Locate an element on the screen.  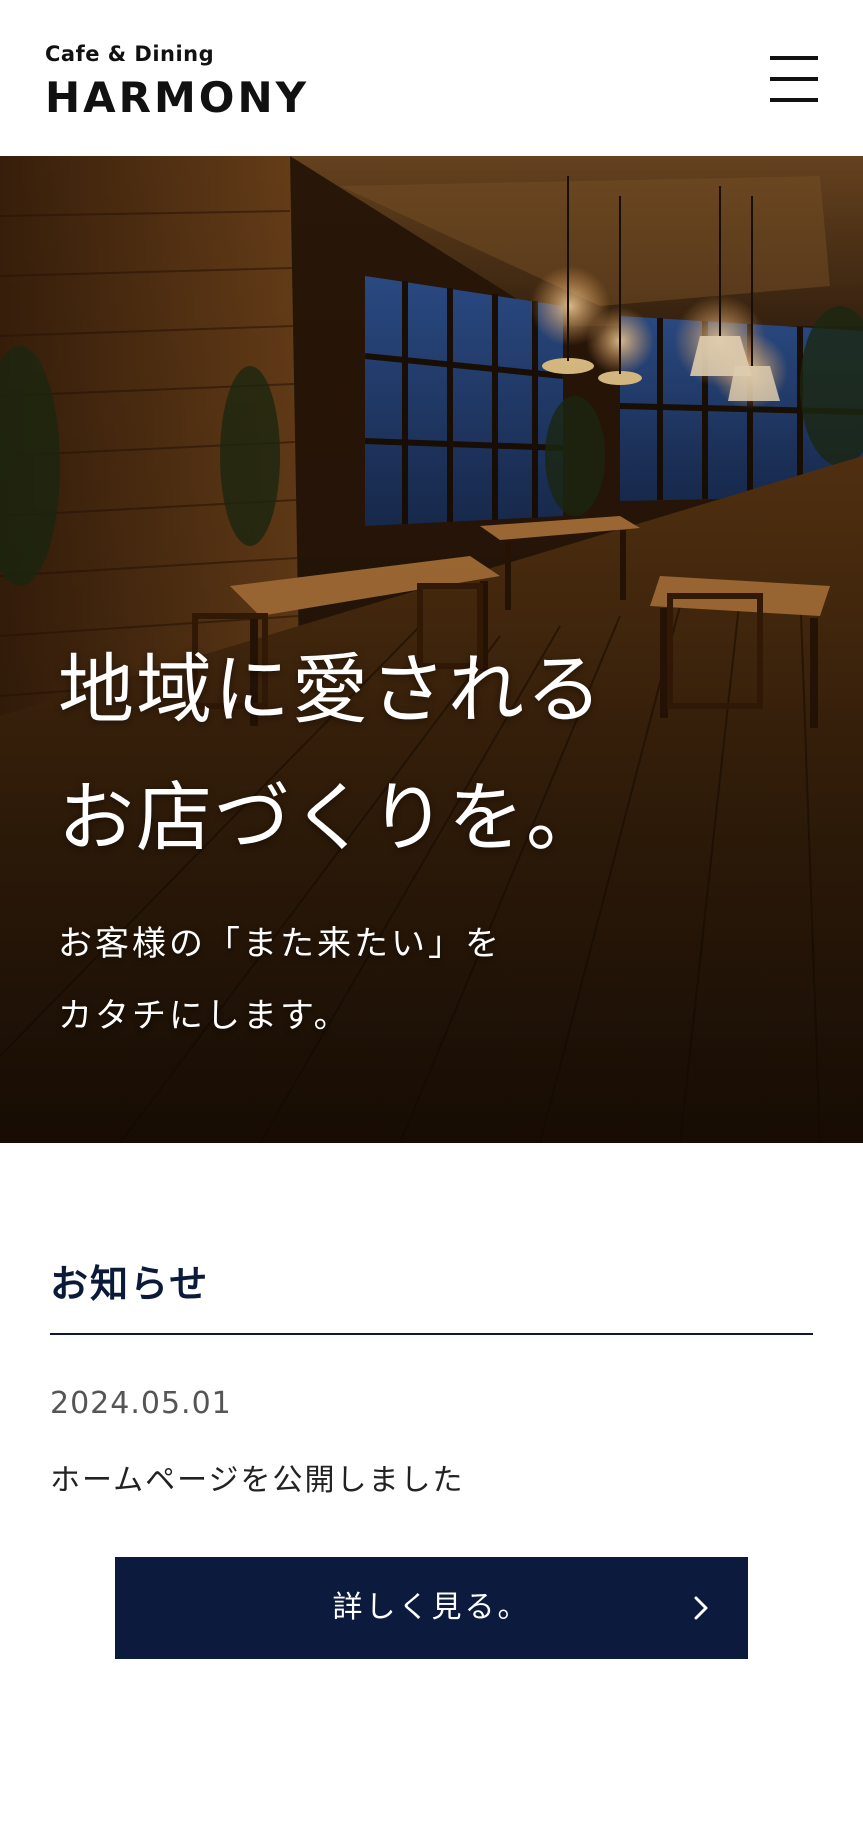
hero-subtitle: お客様の「また来たい」を カタチにします。 is located at coordinates (280, 980).